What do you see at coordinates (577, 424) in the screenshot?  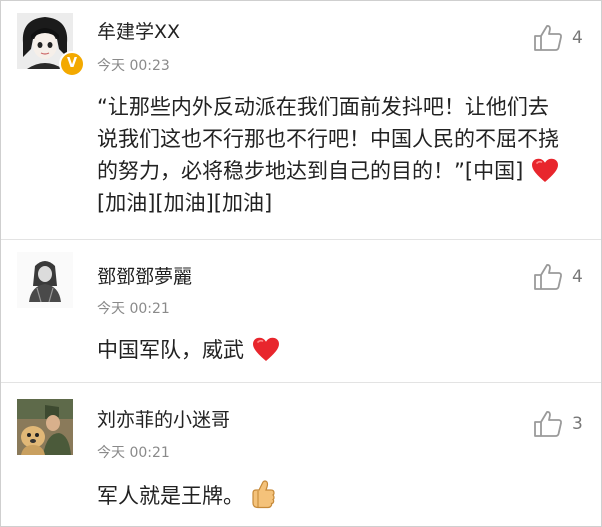 I see `like-count: 3` at bounding box center [577, 424].